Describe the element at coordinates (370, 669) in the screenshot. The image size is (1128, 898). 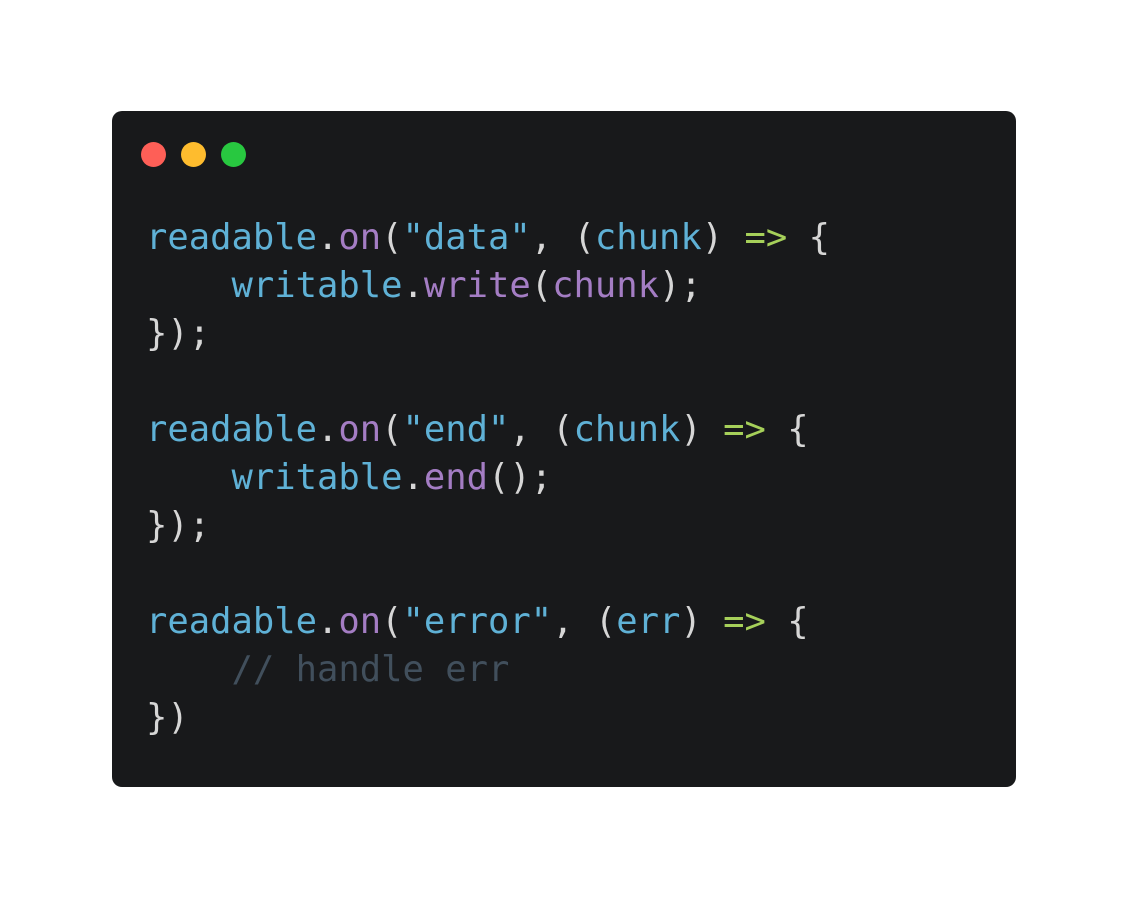
I see `code-token-comment: // handle err` at that location.